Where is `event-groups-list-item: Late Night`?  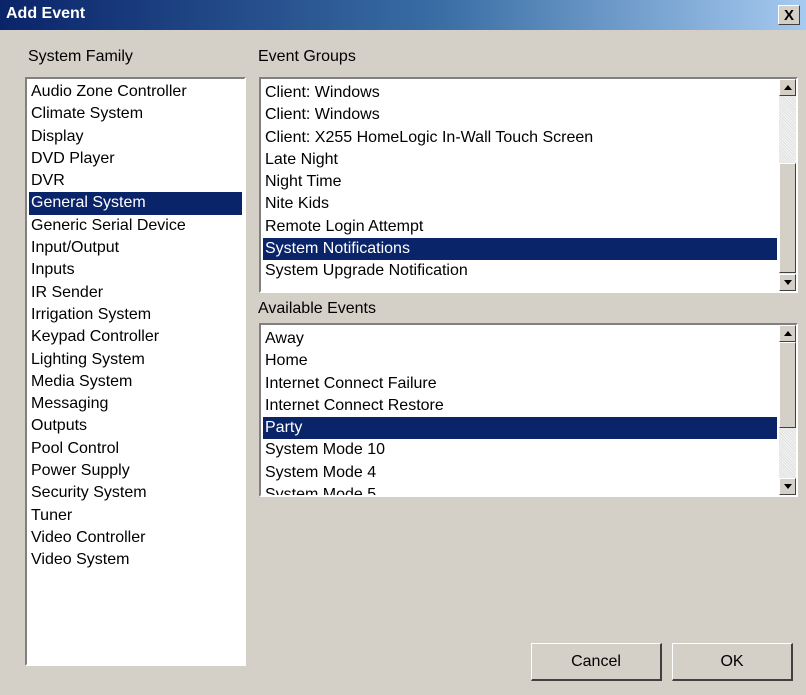 event-groups-list-item: Late Night is located at coordinates (520, 160).